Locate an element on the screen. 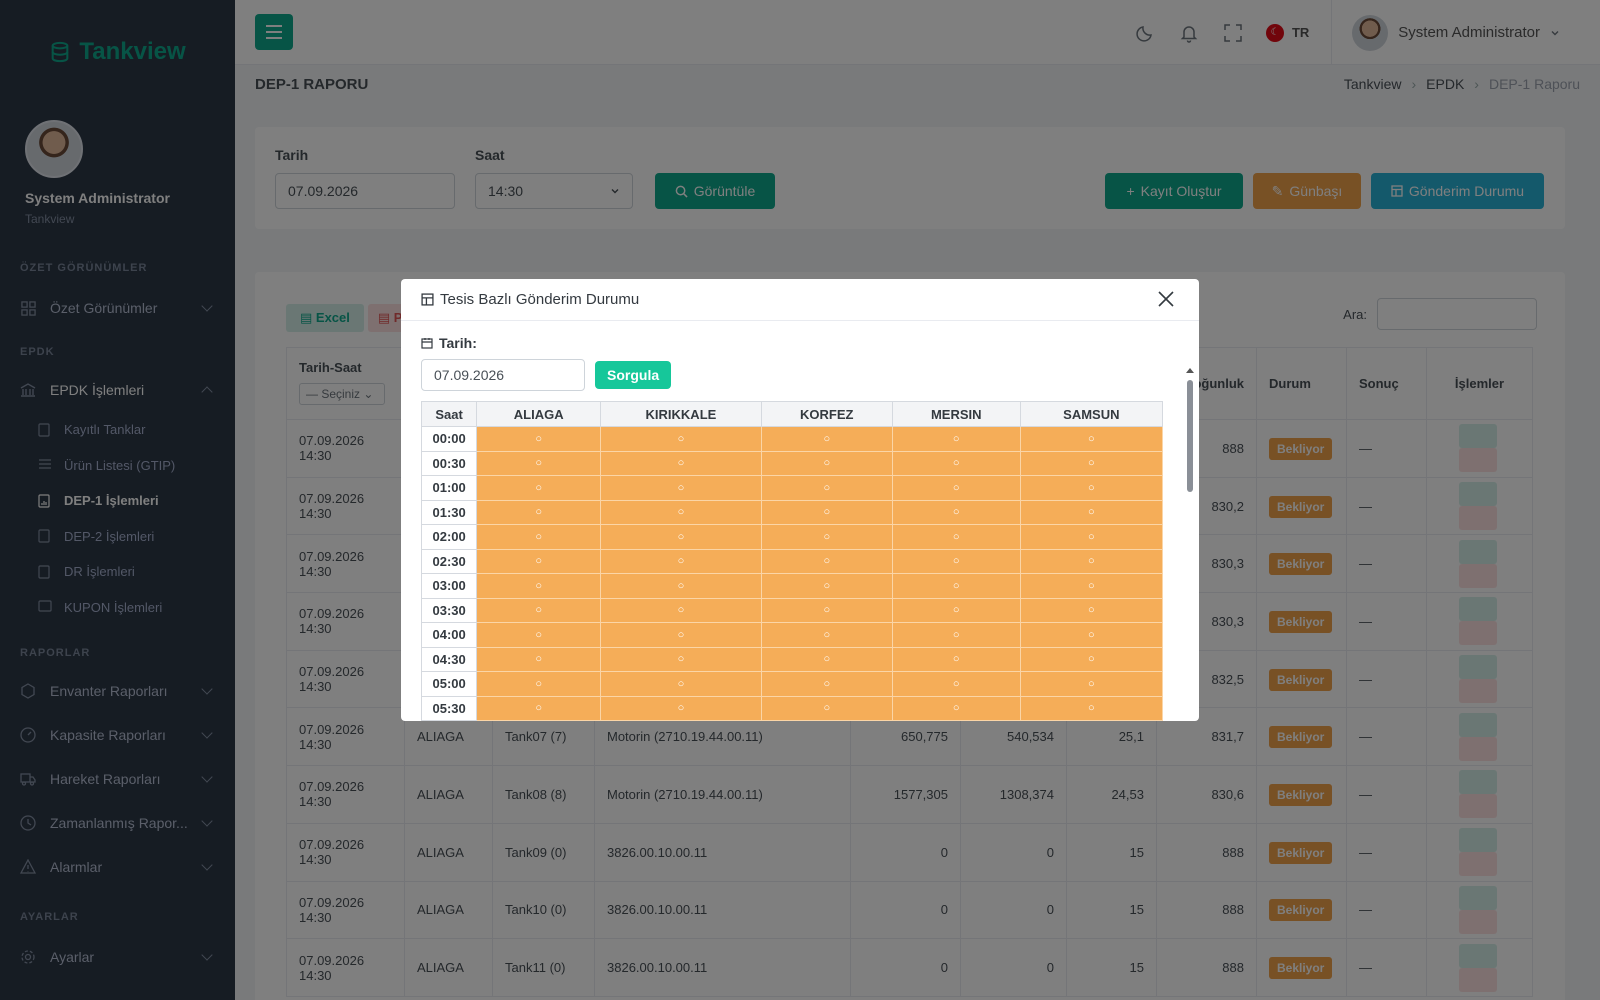  grid-row: 01:30 ○ ○ ○ ○ ○ is located at coordinates (792, 512).